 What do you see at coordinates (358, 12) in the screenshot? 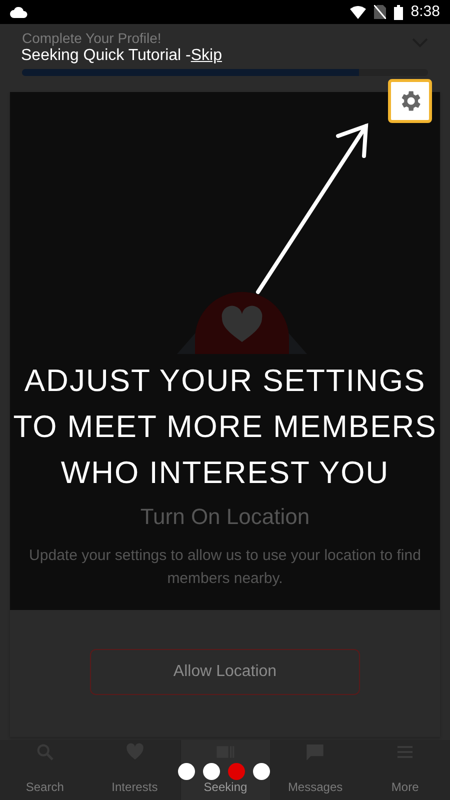
I see `wifi-icon` at bounding box center [358, 12].